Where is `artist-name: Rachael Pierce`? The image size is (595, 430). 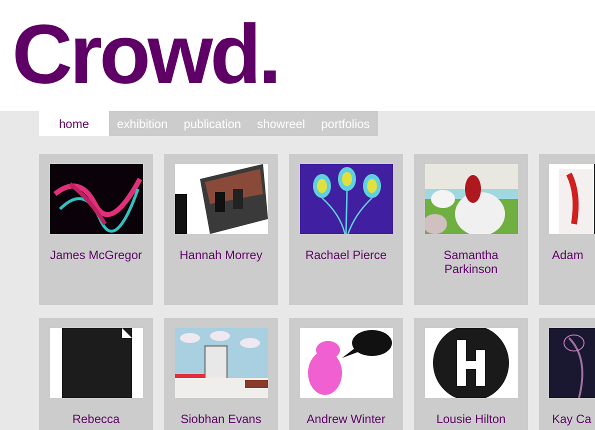 artist-name: Rachael Pierce is located at coordinates (346, 255).